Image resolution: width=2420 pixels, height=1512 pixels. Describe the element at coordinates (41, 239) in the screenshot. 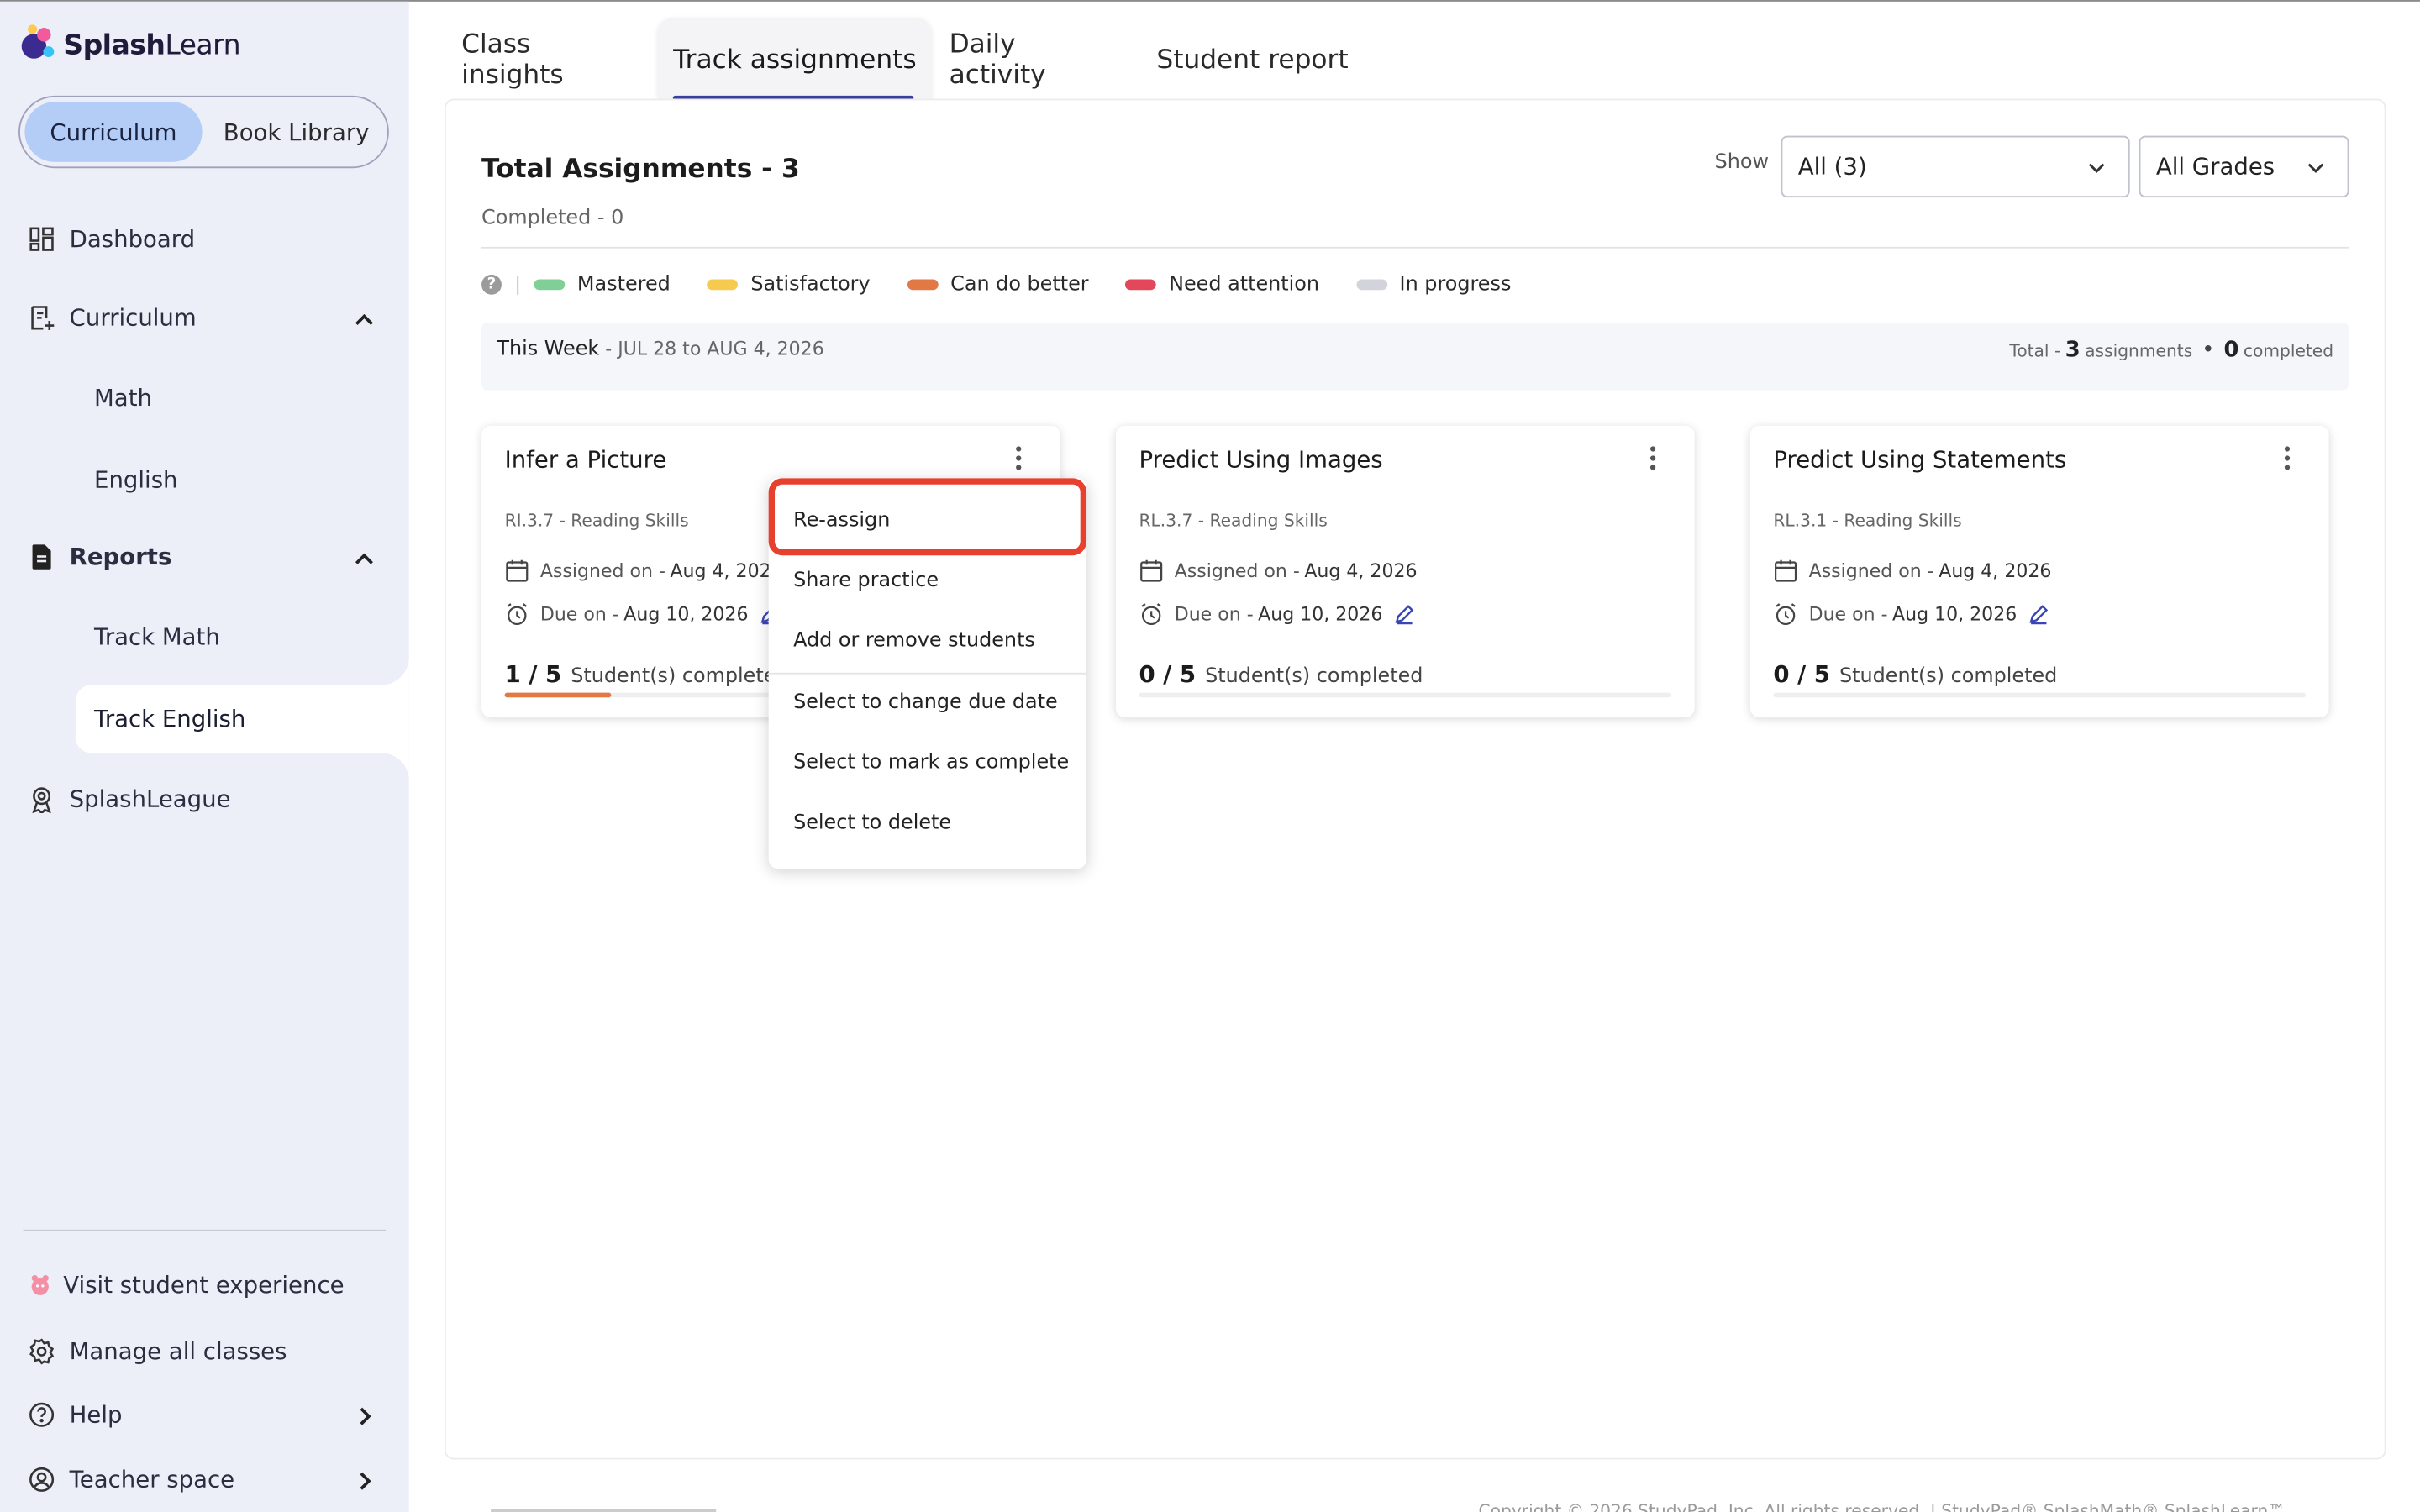

I see `dashboard-icon` at that location.